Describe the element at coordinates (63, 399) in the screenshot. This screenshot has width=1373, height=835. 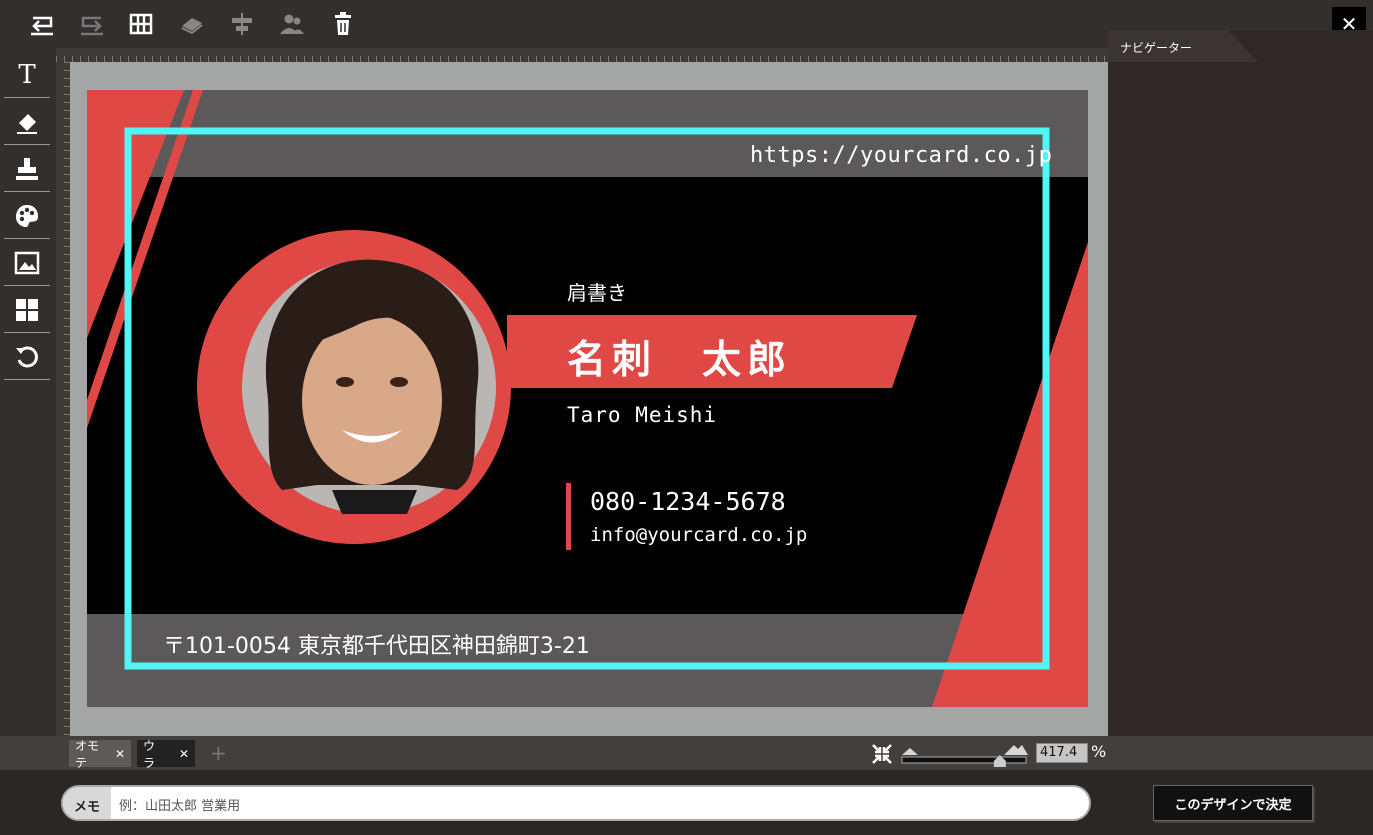
I see `vertical-ruler` at that location.